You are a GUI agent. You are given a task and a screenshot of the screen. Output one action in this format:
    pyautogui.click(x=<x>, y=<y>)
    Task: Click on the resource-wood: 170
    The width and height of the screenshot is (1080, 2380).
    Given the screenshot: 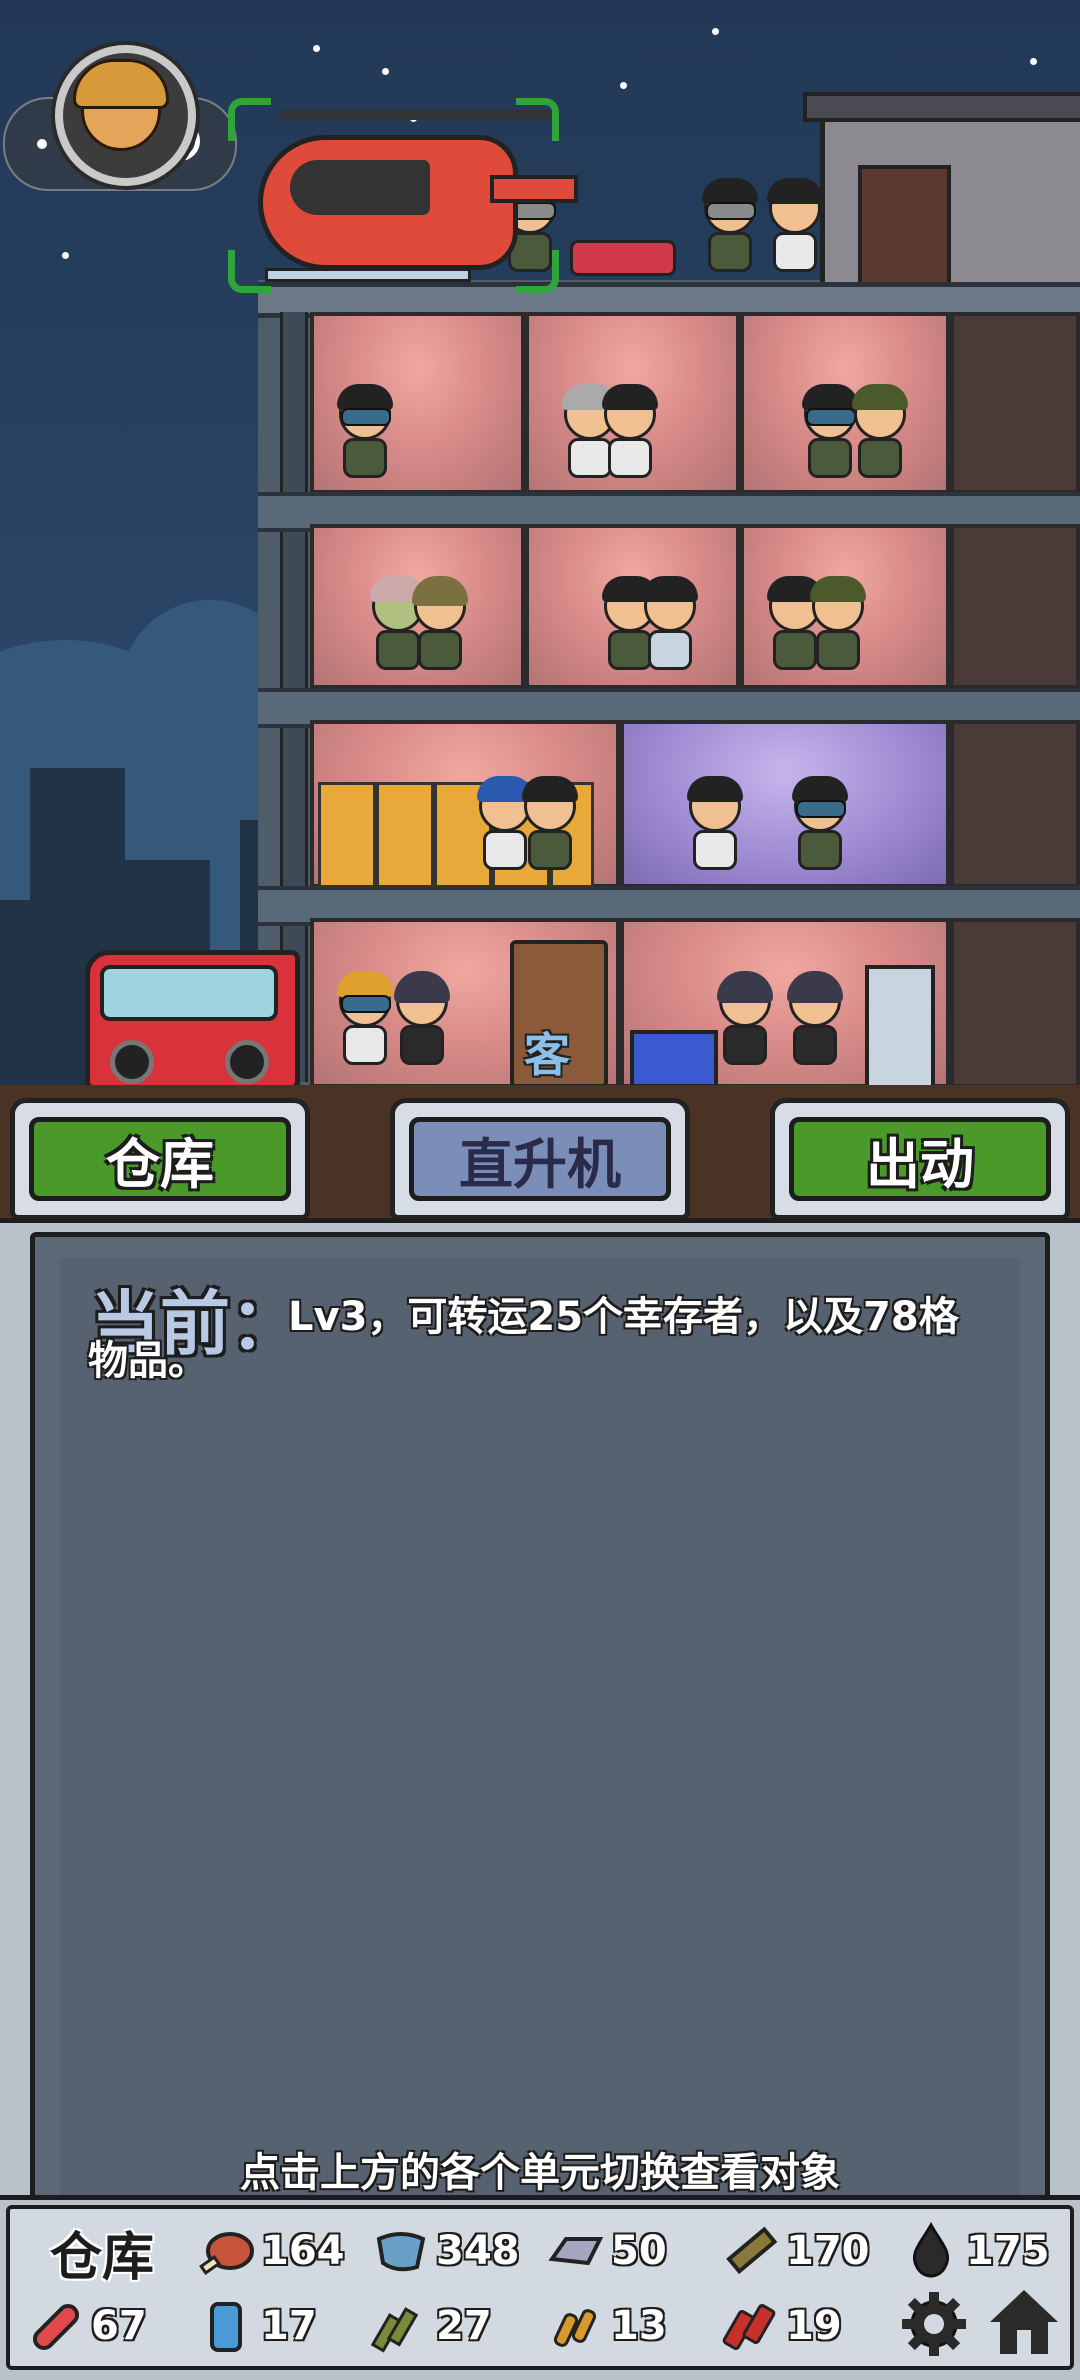 What is the action you would take?
    pyautogui.click(x=795, y=2251)
    